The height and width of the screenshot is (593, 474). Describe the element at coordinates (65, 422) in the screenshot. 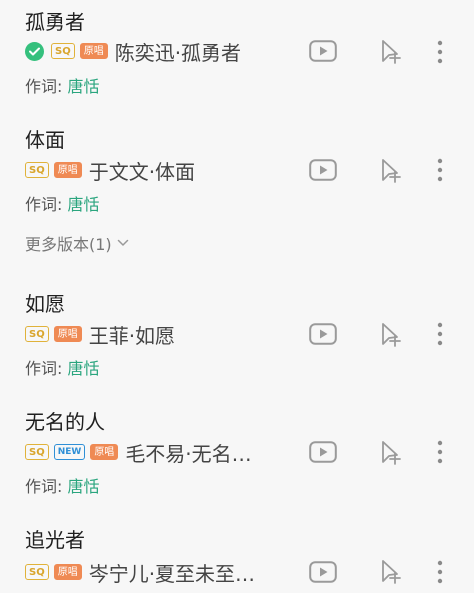

I see `song-title: 无名的人` at that location.